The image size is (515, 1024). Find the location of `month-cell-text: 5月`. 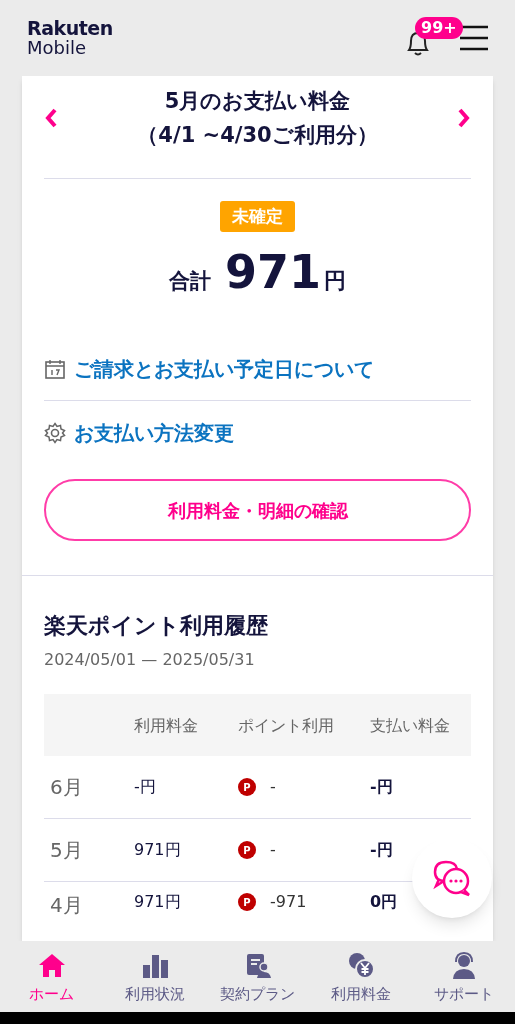

month-cell-text: 5月 is located at coordinates (66, 850).